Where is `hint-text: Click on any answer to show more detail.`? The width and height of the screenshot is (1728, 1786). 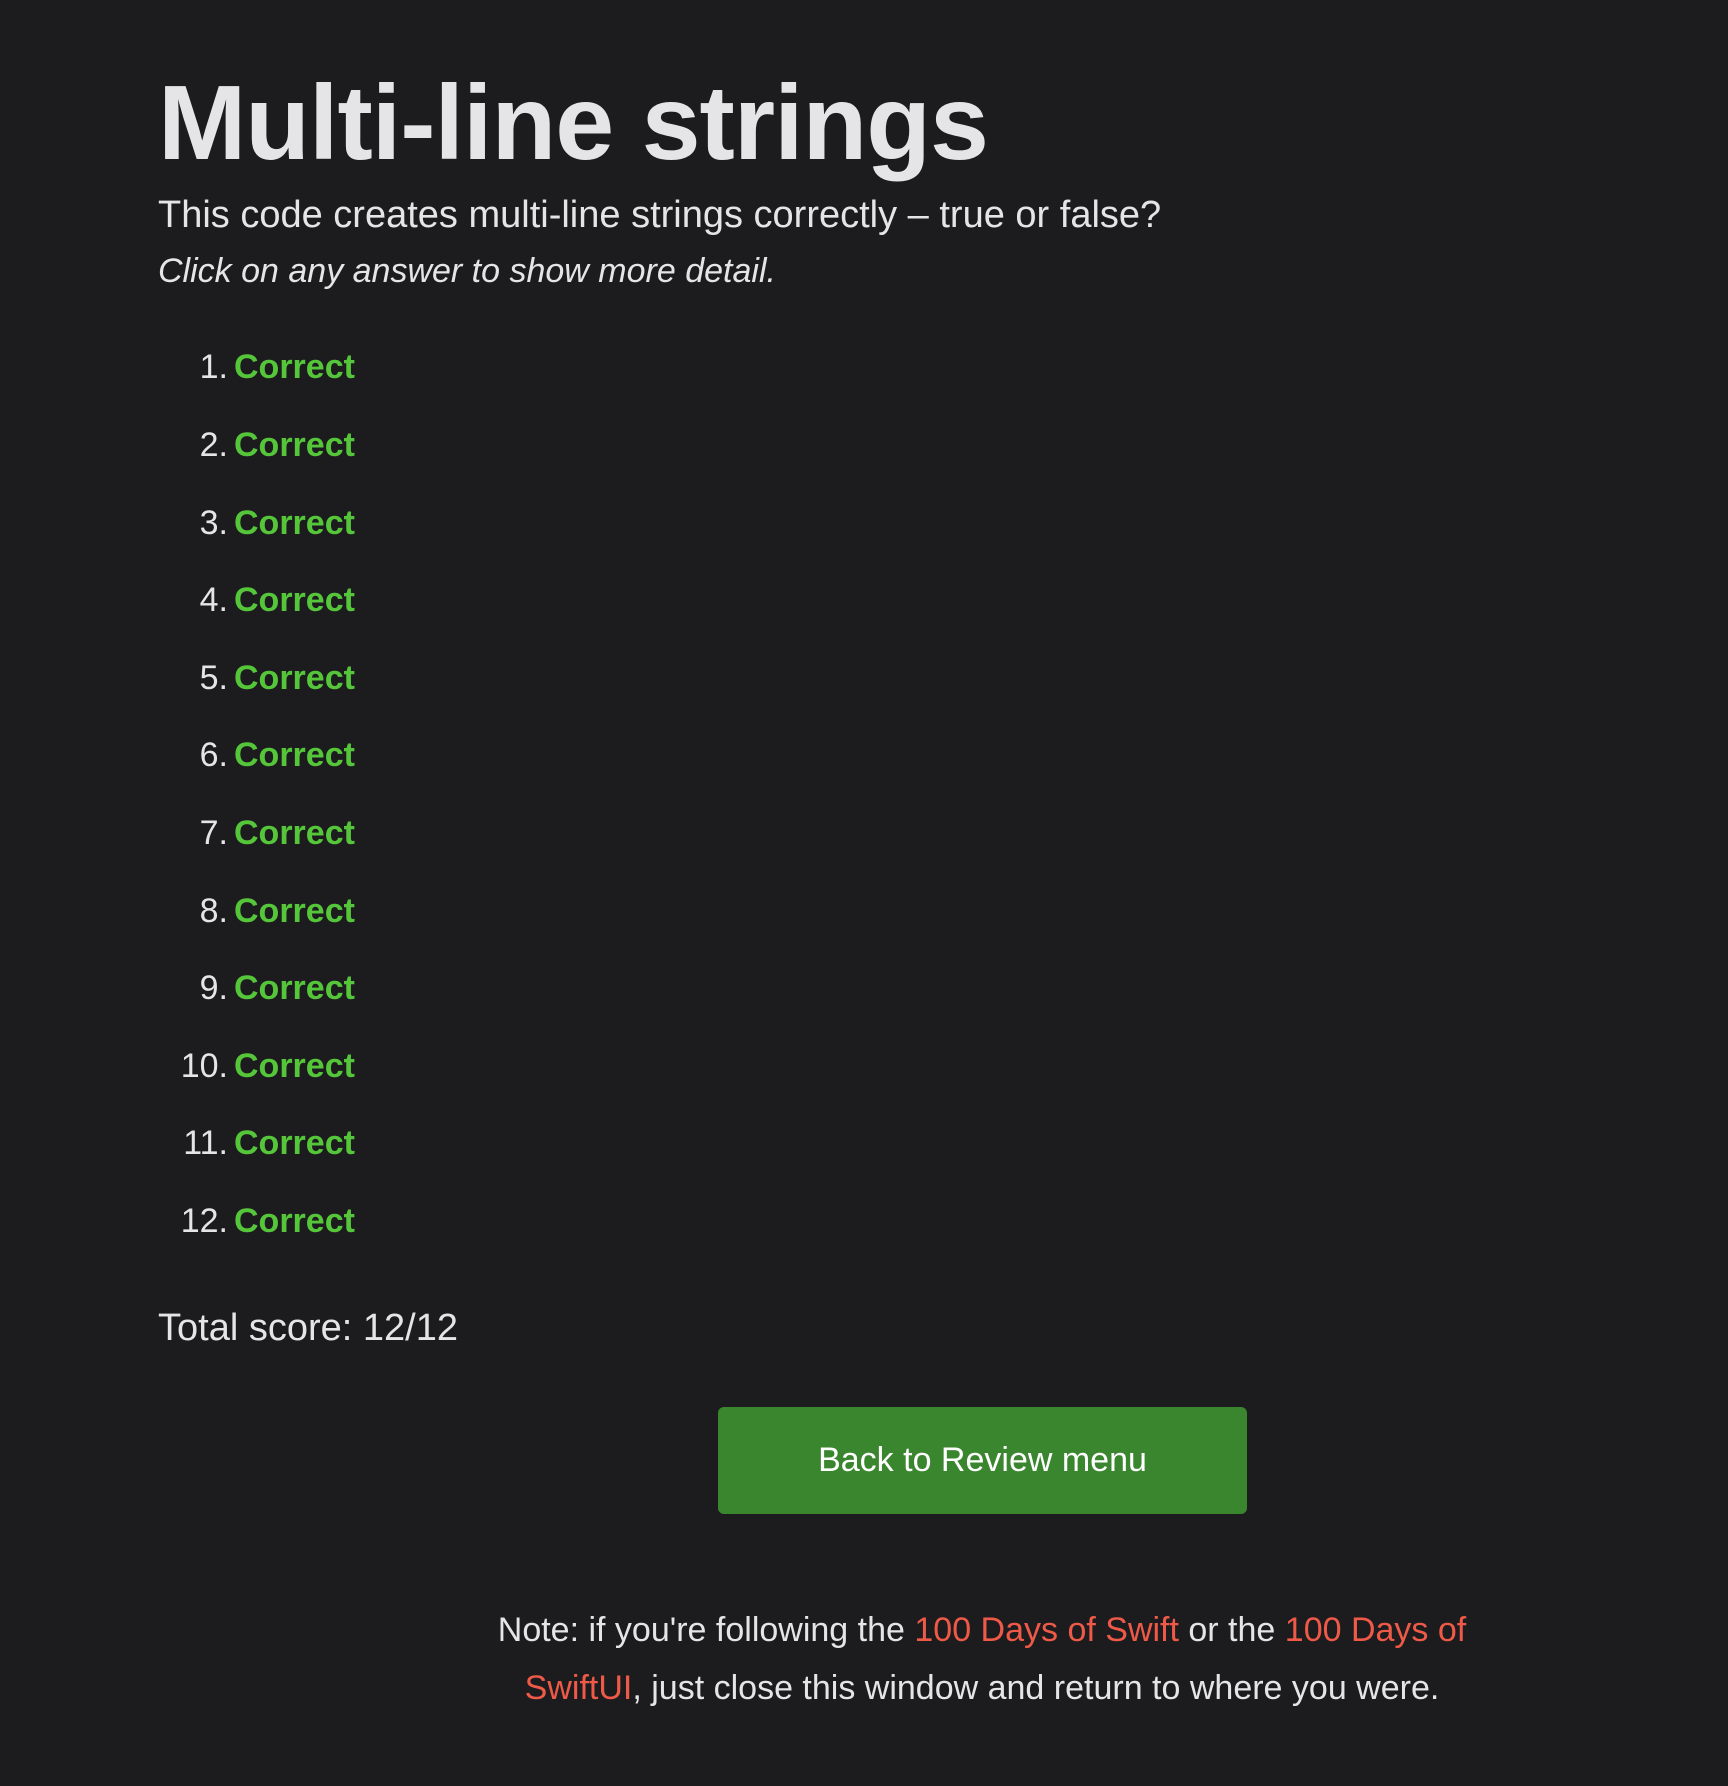 hint-text: Click on any answer to show more detail. is located at coordinates (467, 271).